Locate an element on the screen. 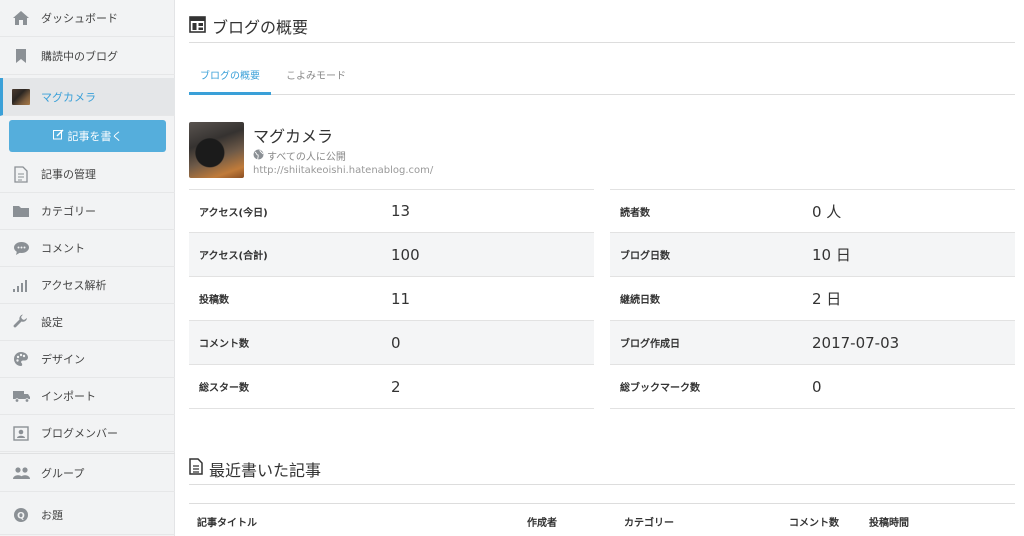 This screenshot has height=536, width=1024. stat-value: 10 日 is located at coordinates (831, 255).